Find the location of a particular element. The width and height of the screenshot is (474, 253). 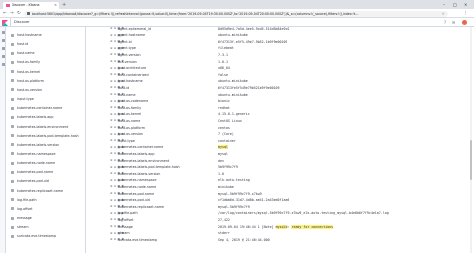

field-list-item: input.type is located at coordinates (46, 99).